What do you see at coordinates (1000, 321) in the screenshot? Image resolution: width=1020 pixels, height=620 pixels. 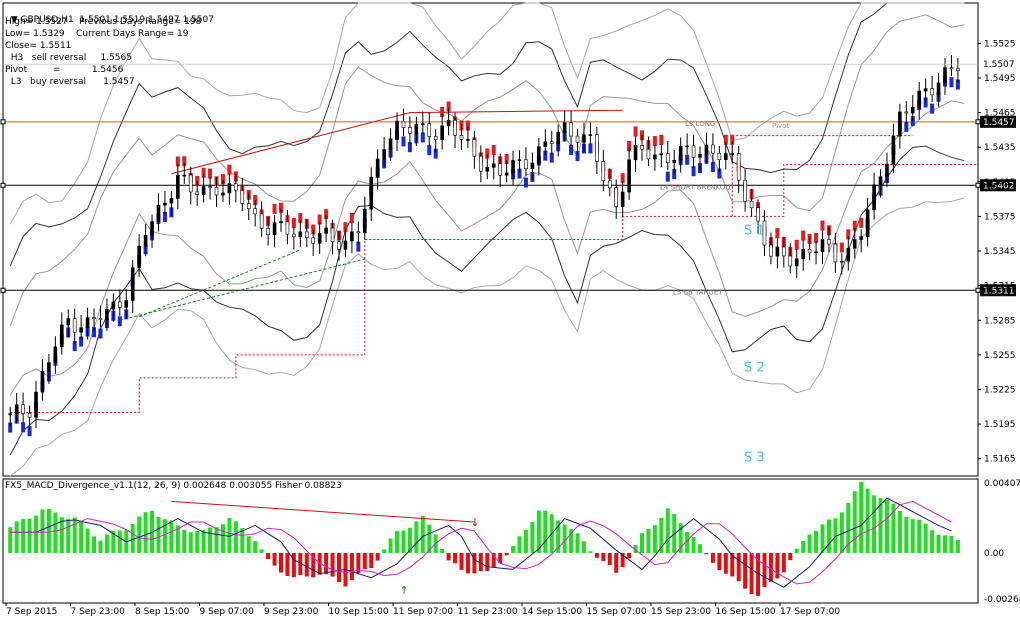 I see `y-tick-label: 1.5285` at bounding box center [1000, 321].